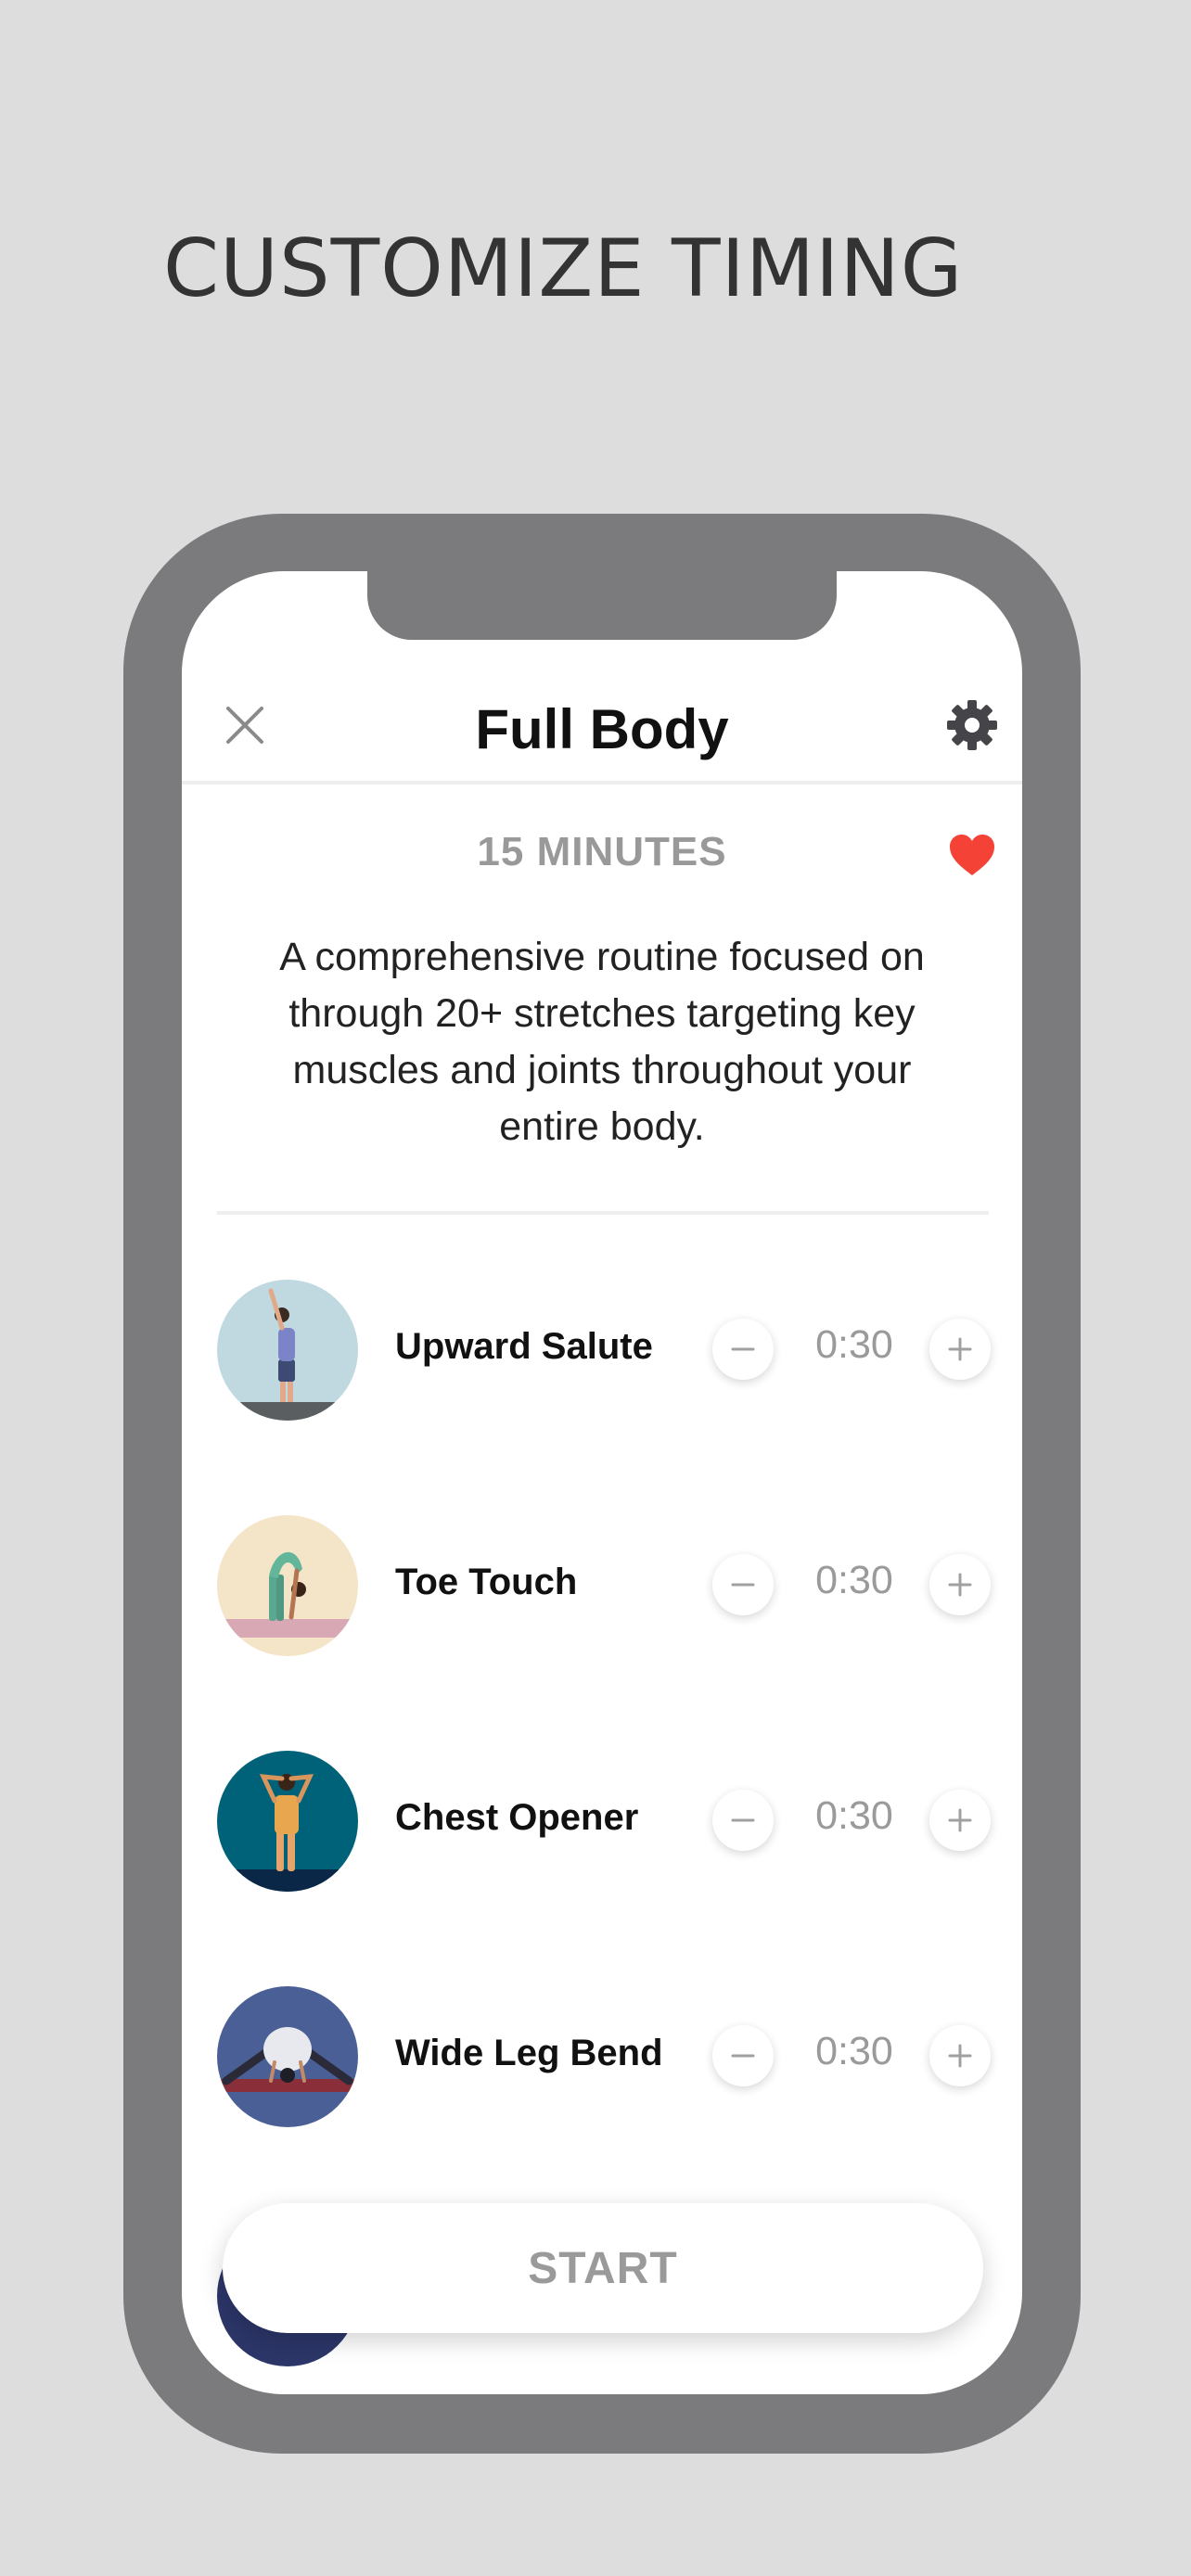 Image resolution: width=1191 pixels, height=2576 pixels. I want to click on content-divider, so click(603, 1213).